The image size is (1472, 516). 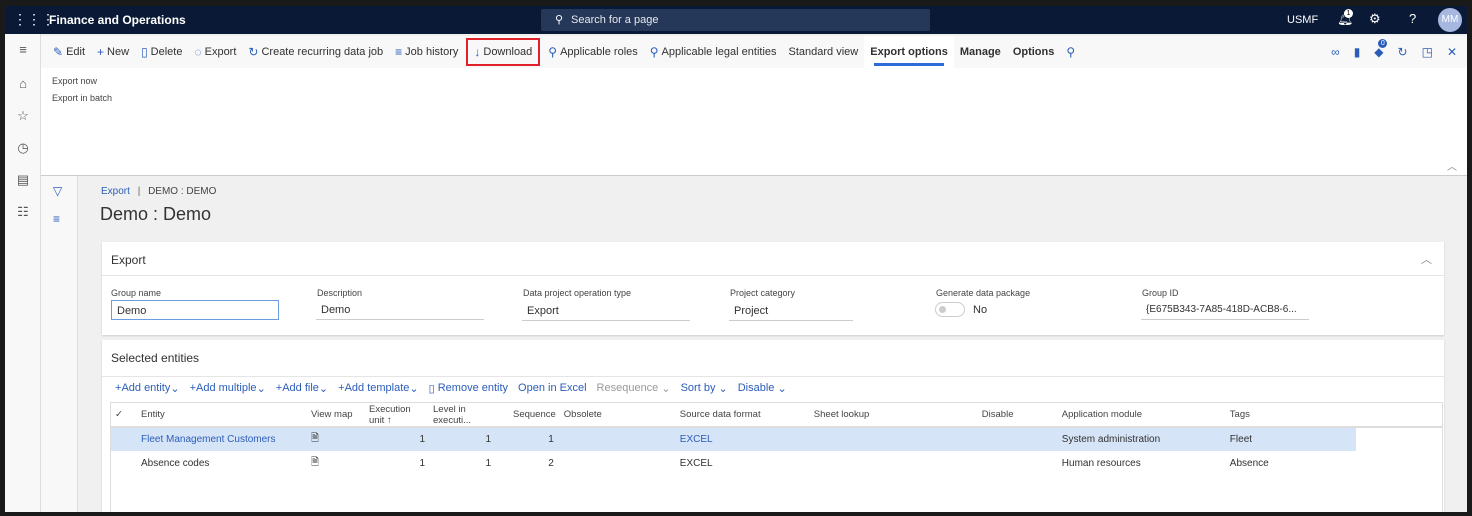 What do you see at coordinates (1452, 165) in the screenshot?
I see `collapse-chevron-icon: ︿` at bounding box center [1452, 165].